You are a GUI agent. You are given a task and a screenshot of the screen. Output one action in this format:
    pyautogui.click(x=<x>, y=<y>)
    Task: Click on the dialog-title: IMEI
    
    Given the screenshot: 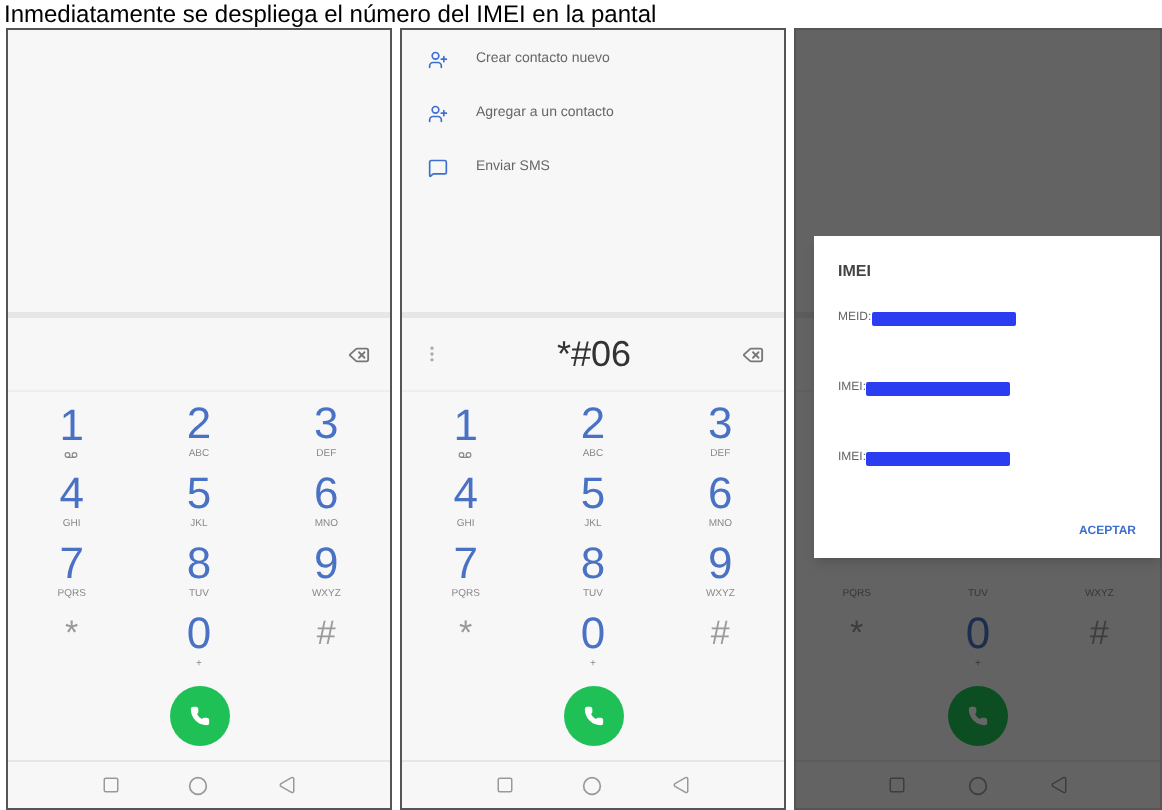 What is the action you would take?
    pyautogui.click(x=855, y=272)
    